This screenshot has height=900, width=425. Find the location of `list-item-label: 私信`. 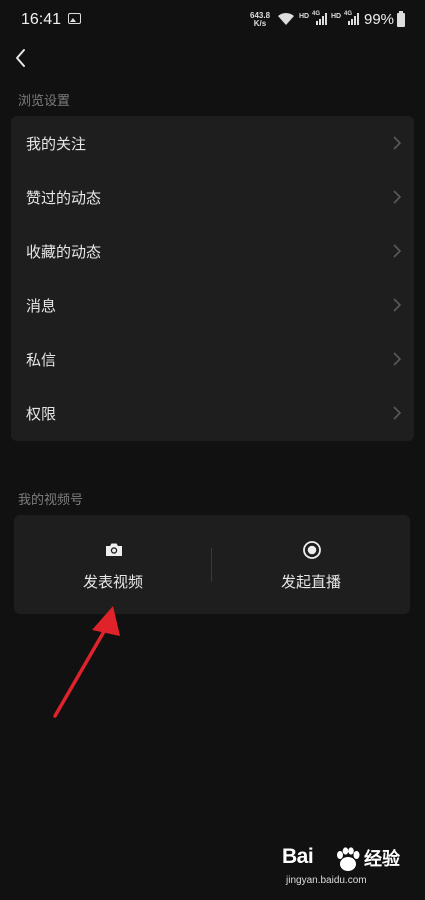

list-item-label: 私信 is located at coordinates (41, 360).